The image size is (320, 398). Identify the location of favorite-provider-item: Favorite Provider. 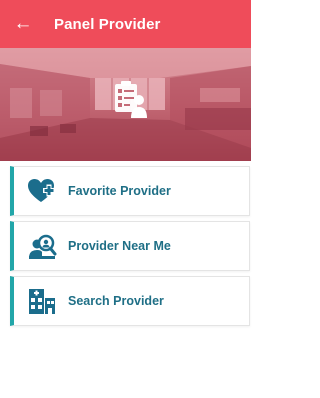
(130, 191).